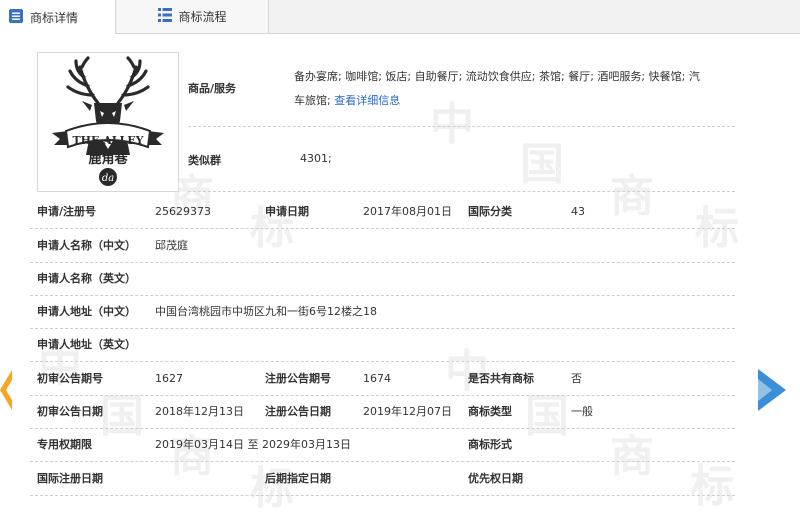  What do you see at coordinates (314, 100) in the screenshot?
I see `goods-services-line-2: 车旅馆;` at bounding box center [314, 100].